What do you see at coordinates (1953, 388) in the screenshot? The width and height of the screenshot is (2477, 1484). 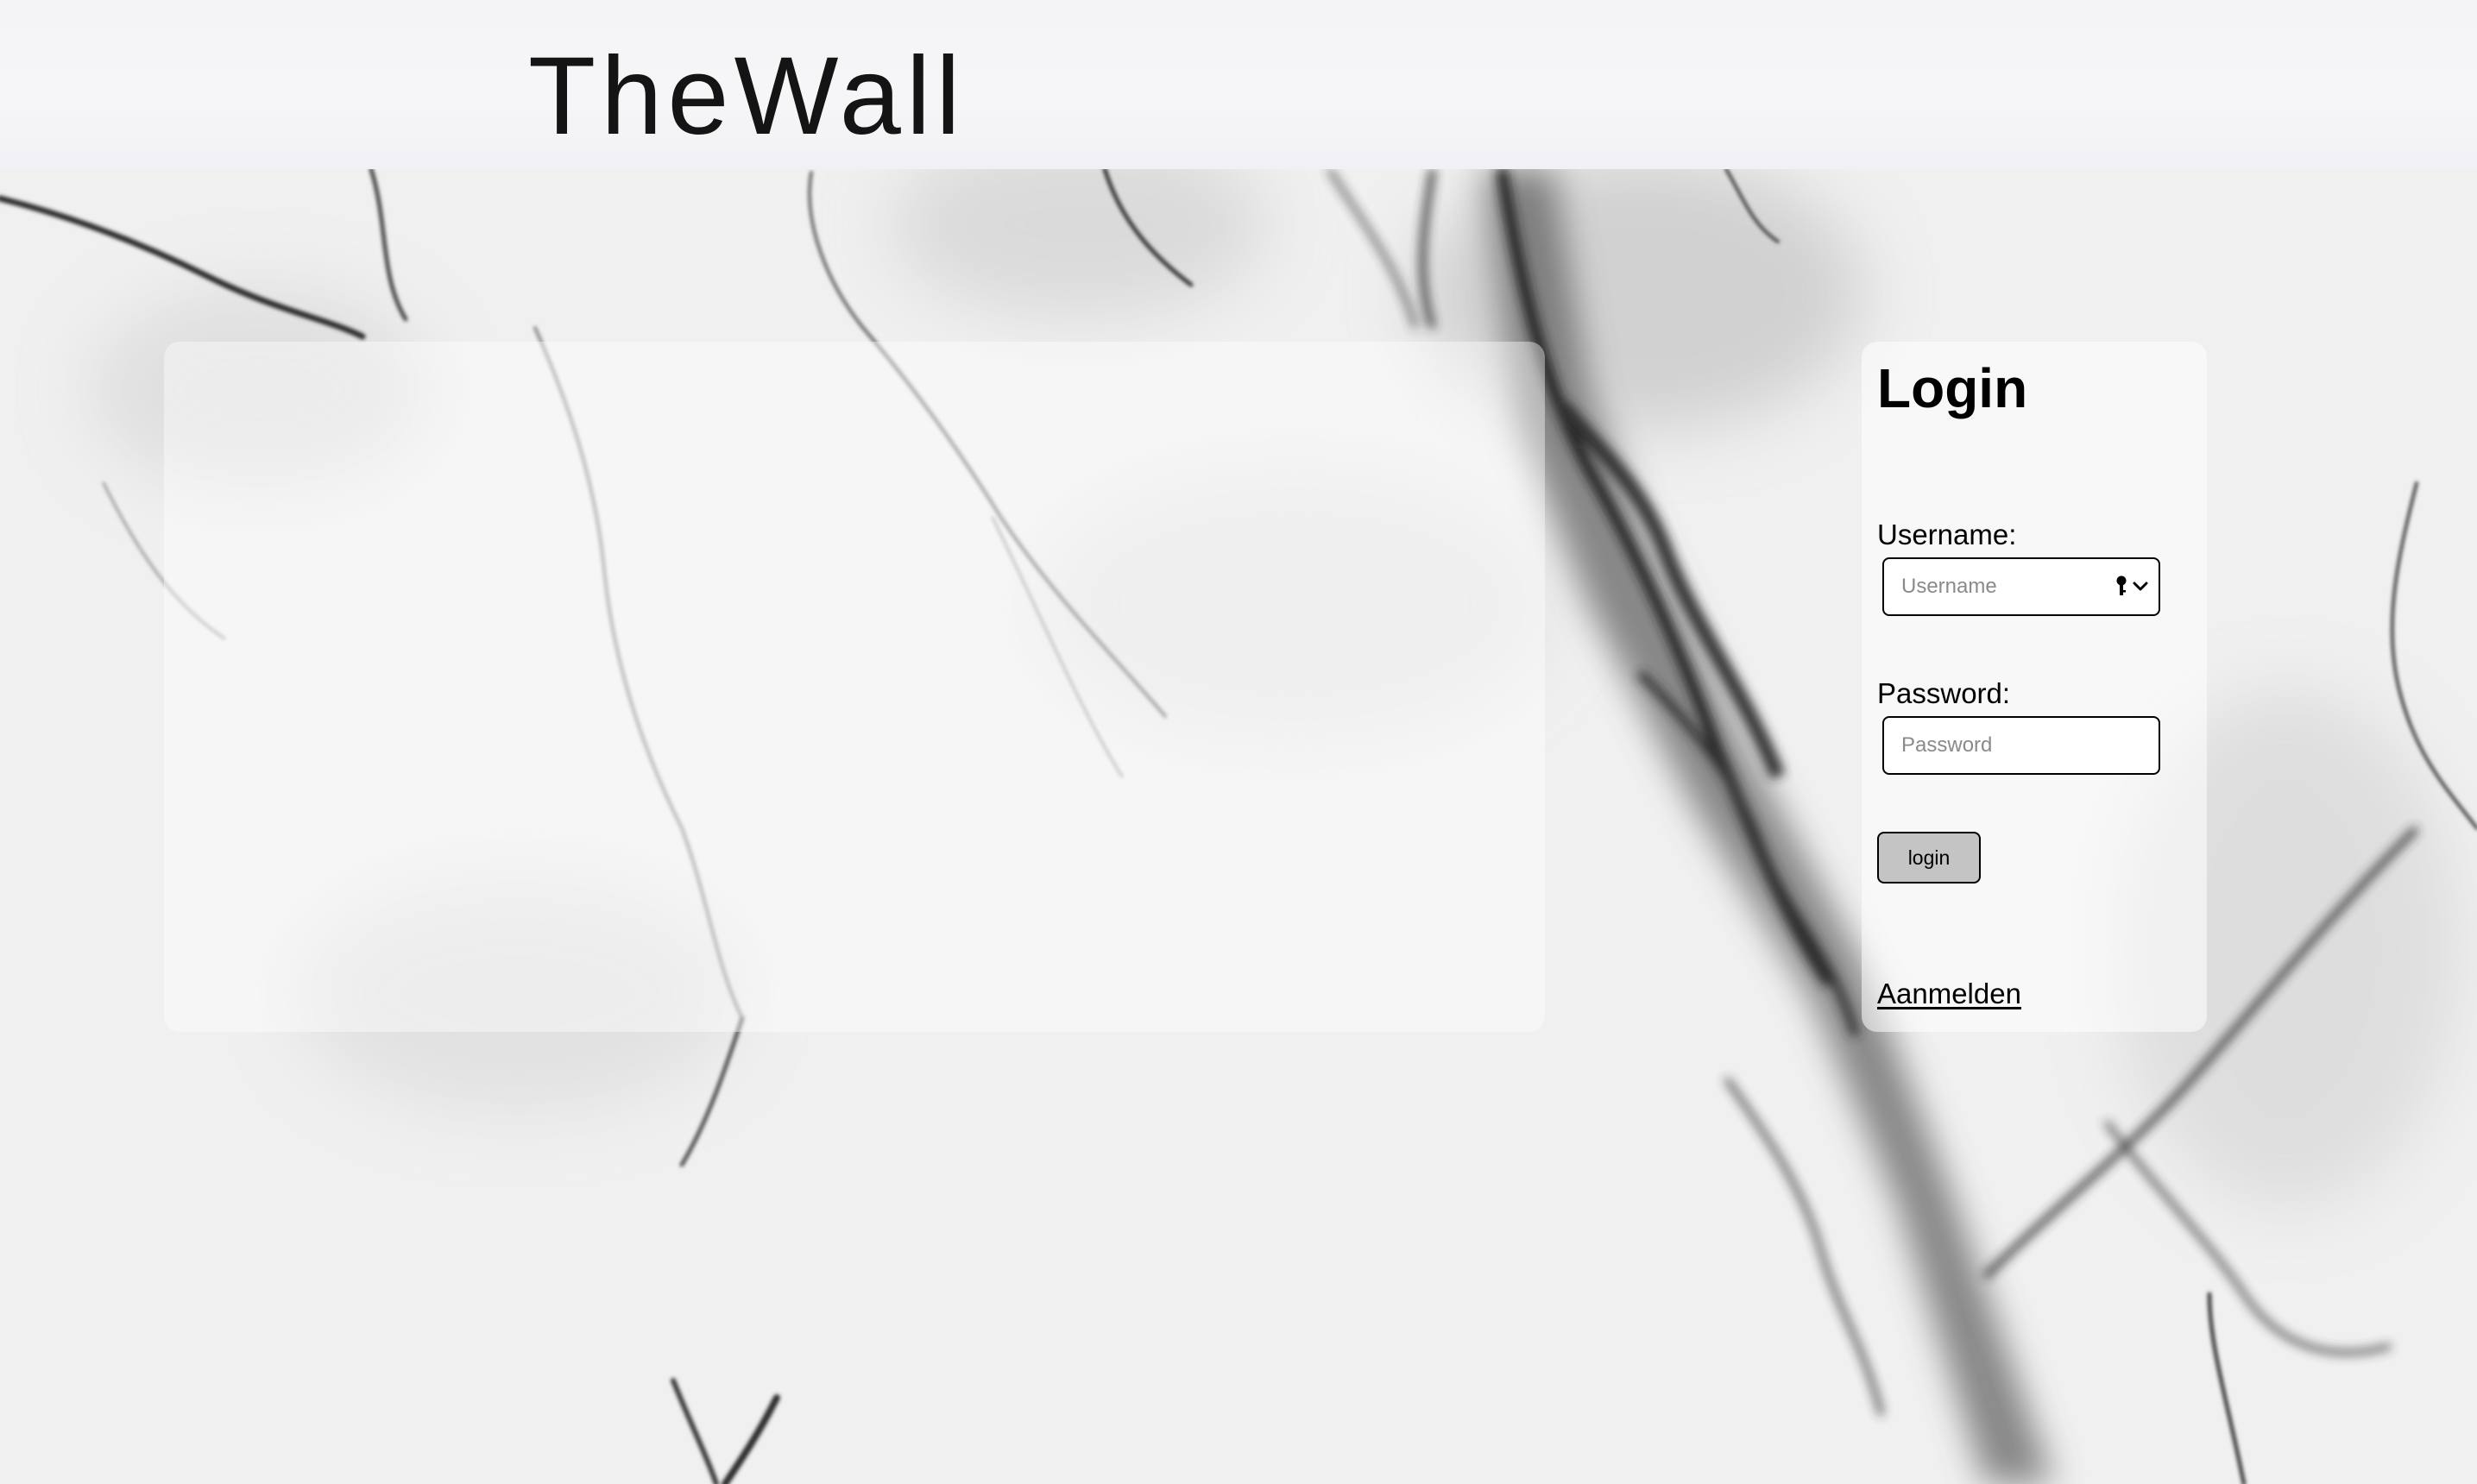 I see `login-heading: Login` at bounding box center [1953, 388].